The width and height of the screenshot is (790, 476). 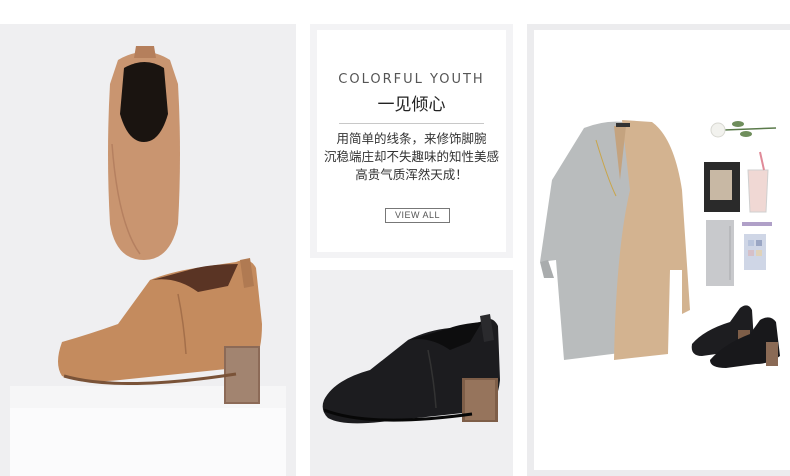 I want to click on promo-body: 用简单的线条，来修饰脚腕 沉稳端庄却不失趣味的知性美感 高贵气质浑然天成！, so click(x=411, y=157).